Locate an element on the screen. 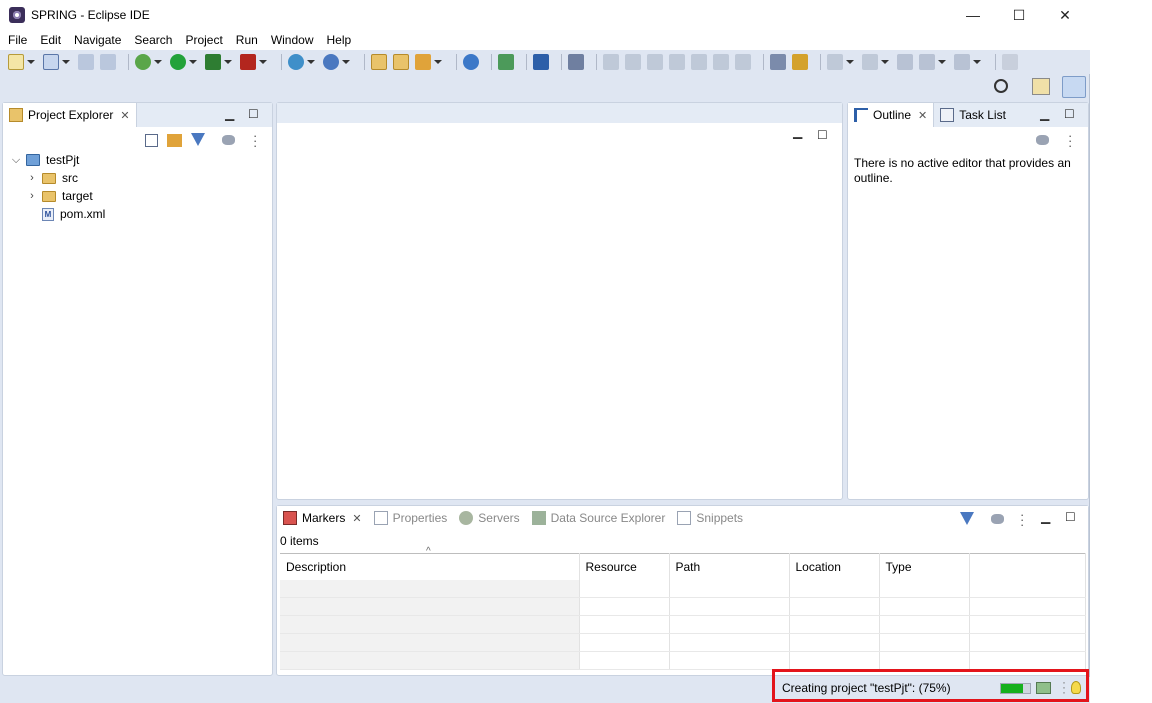  coverage-icon is located at coordinates (213, 62).